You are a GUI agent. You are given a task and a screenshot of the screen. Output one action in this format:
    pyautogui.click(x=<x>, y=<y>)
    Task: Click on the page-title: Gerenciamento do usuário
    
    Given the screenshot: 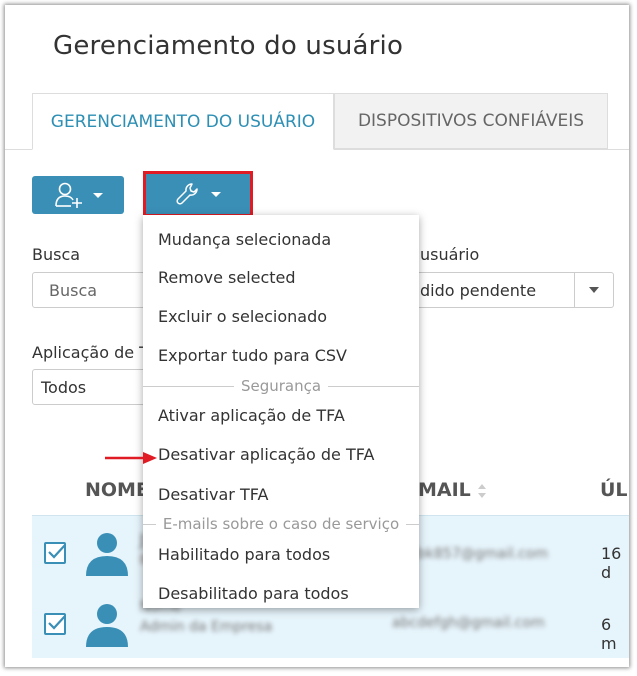 What is the action you would take?
    pyautogui.click(x=228, y=46)
    